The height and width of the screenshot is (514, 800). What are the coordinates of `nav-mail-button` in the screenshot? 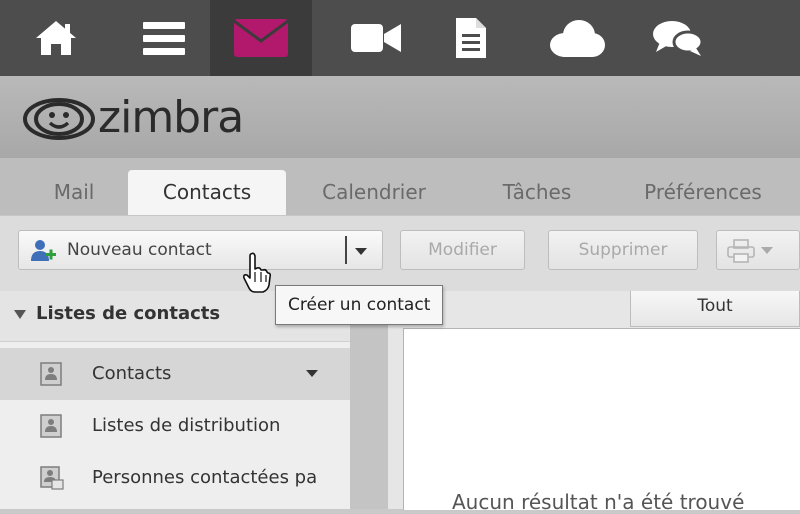 It's located at (261, 38).